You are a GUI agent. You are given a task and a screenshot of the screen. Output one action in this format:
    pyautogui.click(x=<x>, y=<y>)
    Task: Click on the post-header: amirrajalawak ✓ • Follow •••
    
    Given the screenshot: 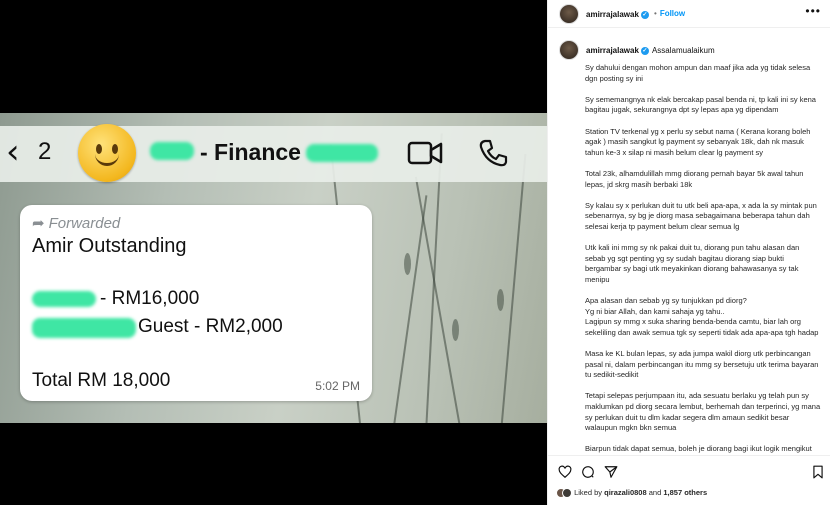 What is the action you would take?
    pyautogui.click(x=689, y=14)
    